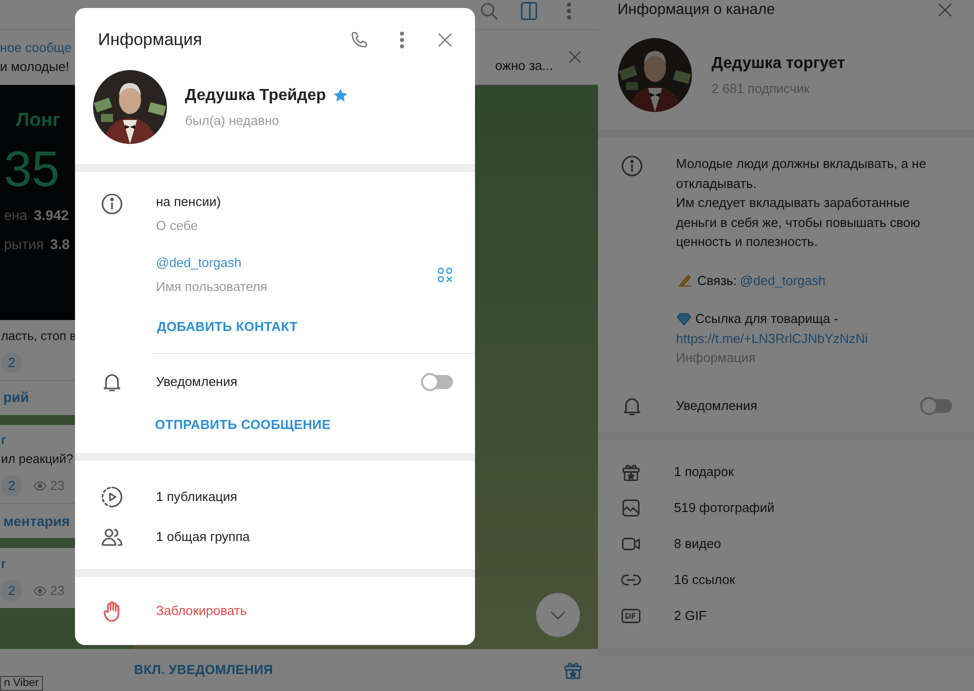 The image size is (974, 691). I want to click on media-count-item: 2 GIF, so click(690, 616).